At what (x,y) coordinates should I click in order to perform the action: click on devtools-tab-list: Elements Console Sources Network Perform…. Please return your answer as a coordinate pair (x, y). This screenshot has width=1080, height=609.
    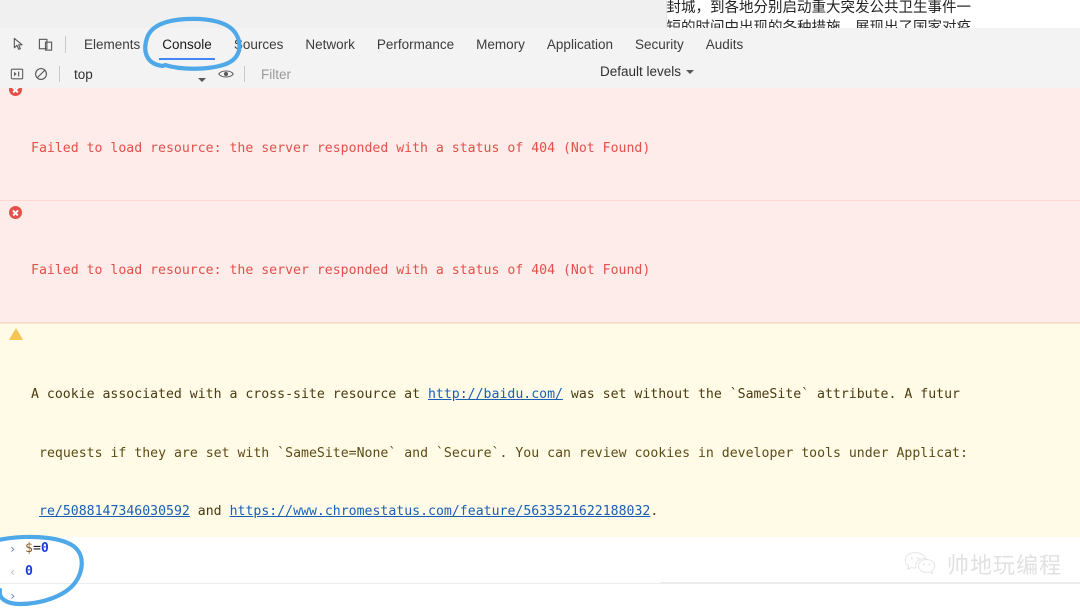
    Looking at the image, I should click on (413, 44).